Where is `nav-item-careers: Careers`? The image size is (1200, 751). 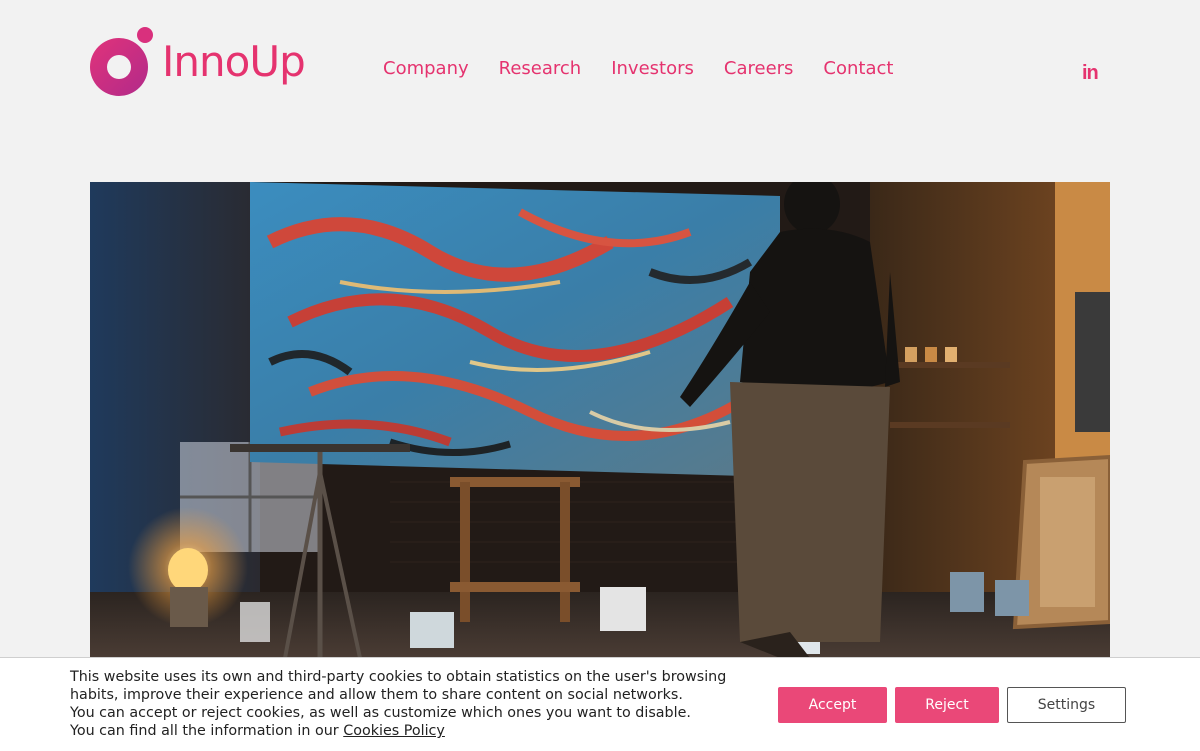 nav-item-careers: Careers is located at coordinates (759, 68).